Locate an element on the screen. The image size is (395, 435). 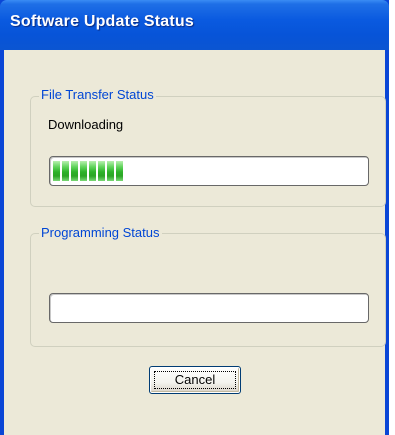
file-transfer-status-text: Downloading is located at coordinates (86, 124).